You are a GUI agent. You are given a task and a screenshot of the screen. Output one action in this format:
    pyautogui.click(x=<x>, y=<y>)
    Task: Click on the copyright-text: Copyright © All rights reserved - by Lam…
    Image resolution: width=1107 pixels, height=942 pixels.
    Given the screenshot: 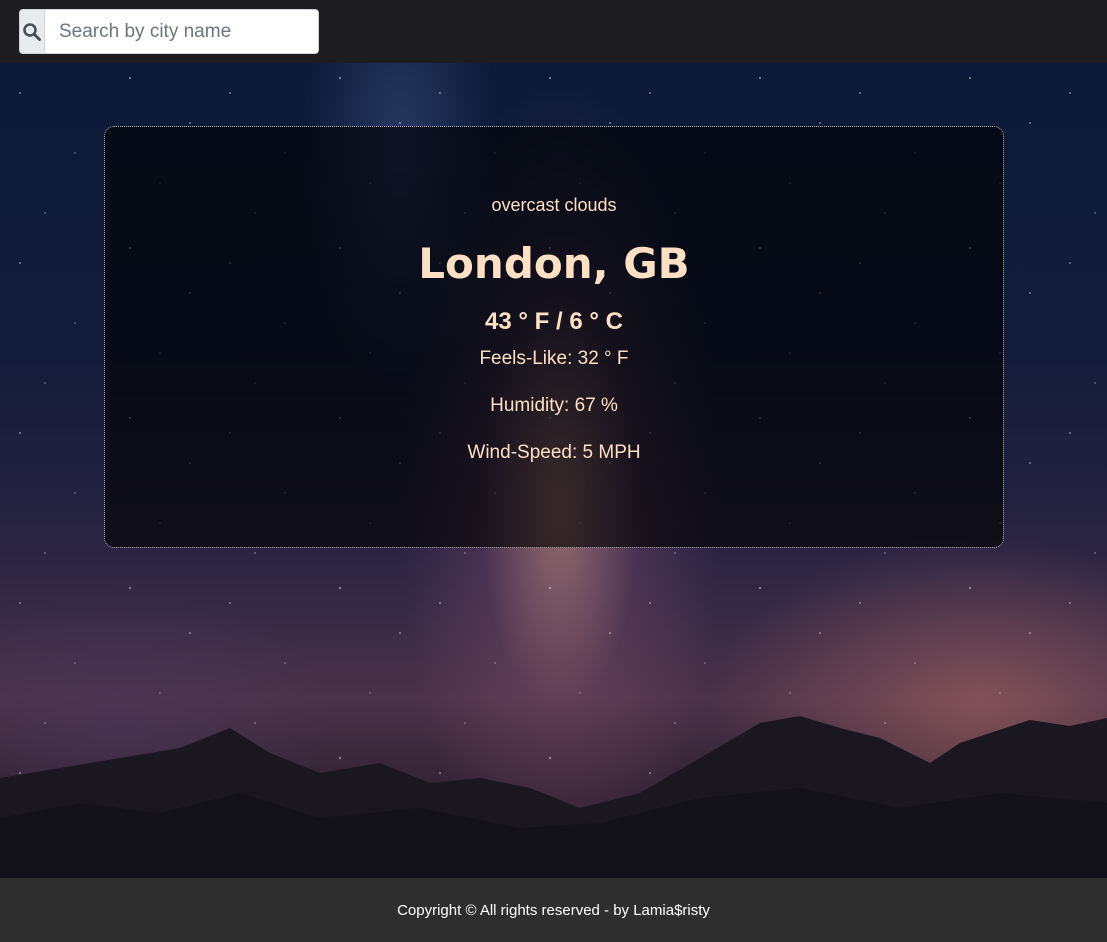 What is the action you would take?
    pyautogui.click(x=553, y=910)
    